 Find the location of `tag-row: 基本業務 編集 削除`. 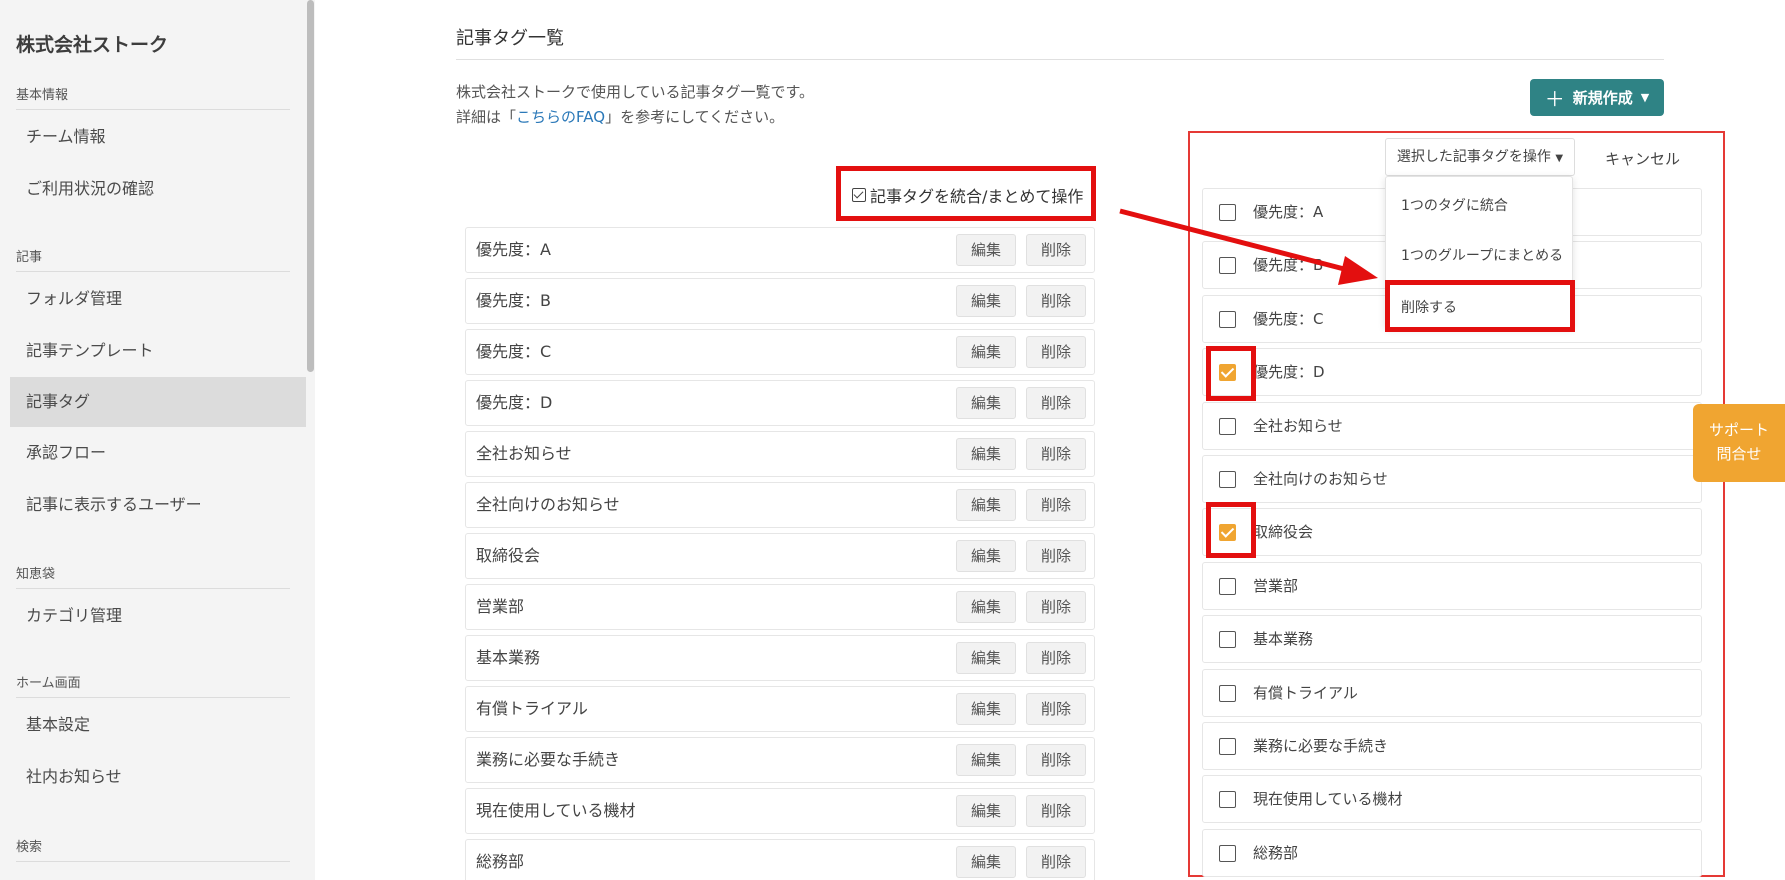

tag-row: 基本業務 編集 削除 is located at coordinates (780, 658).